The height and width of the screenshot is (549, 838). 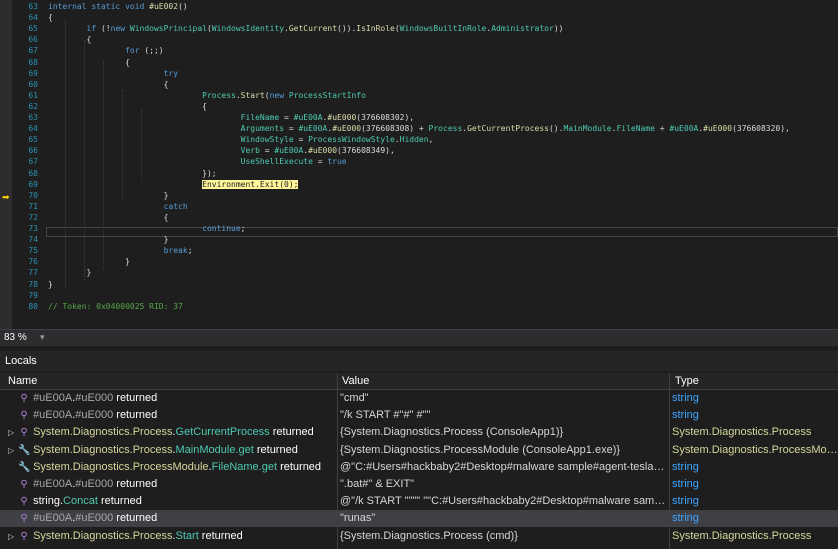 I want to click on locals-value-cell: "runas", so click(x=504, y=518).